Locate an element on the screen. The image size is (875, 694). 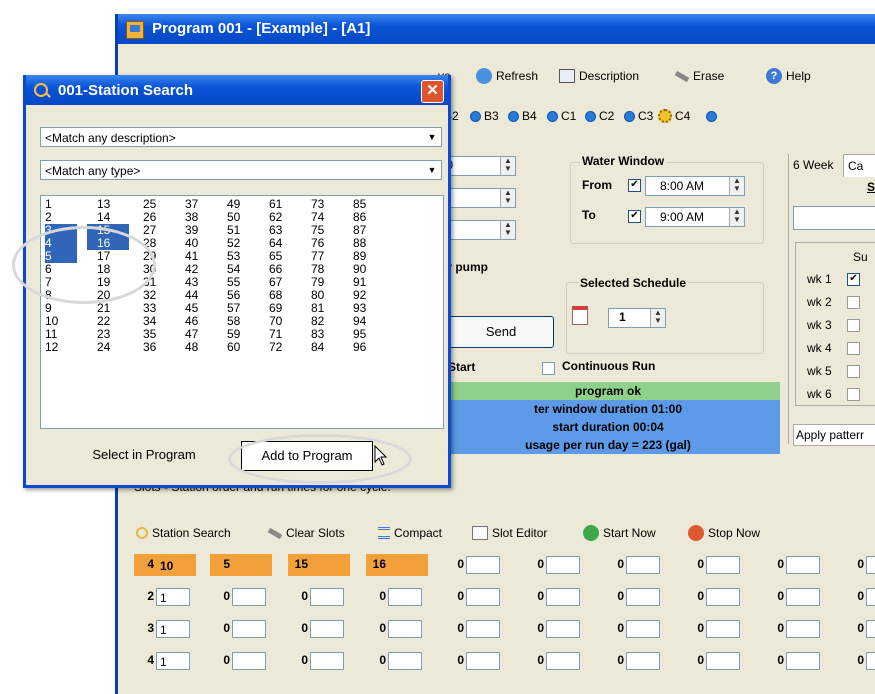
slot-cell: 15 is located at coordinates (319, 565).